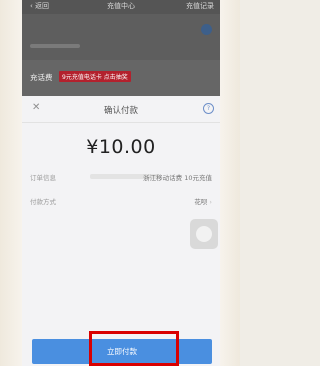 This screenshot has height=366, width=320. Describe the element at coordinates (121, 147) in the screenshot. I see `payment-amount: ¥10.00` at that location.